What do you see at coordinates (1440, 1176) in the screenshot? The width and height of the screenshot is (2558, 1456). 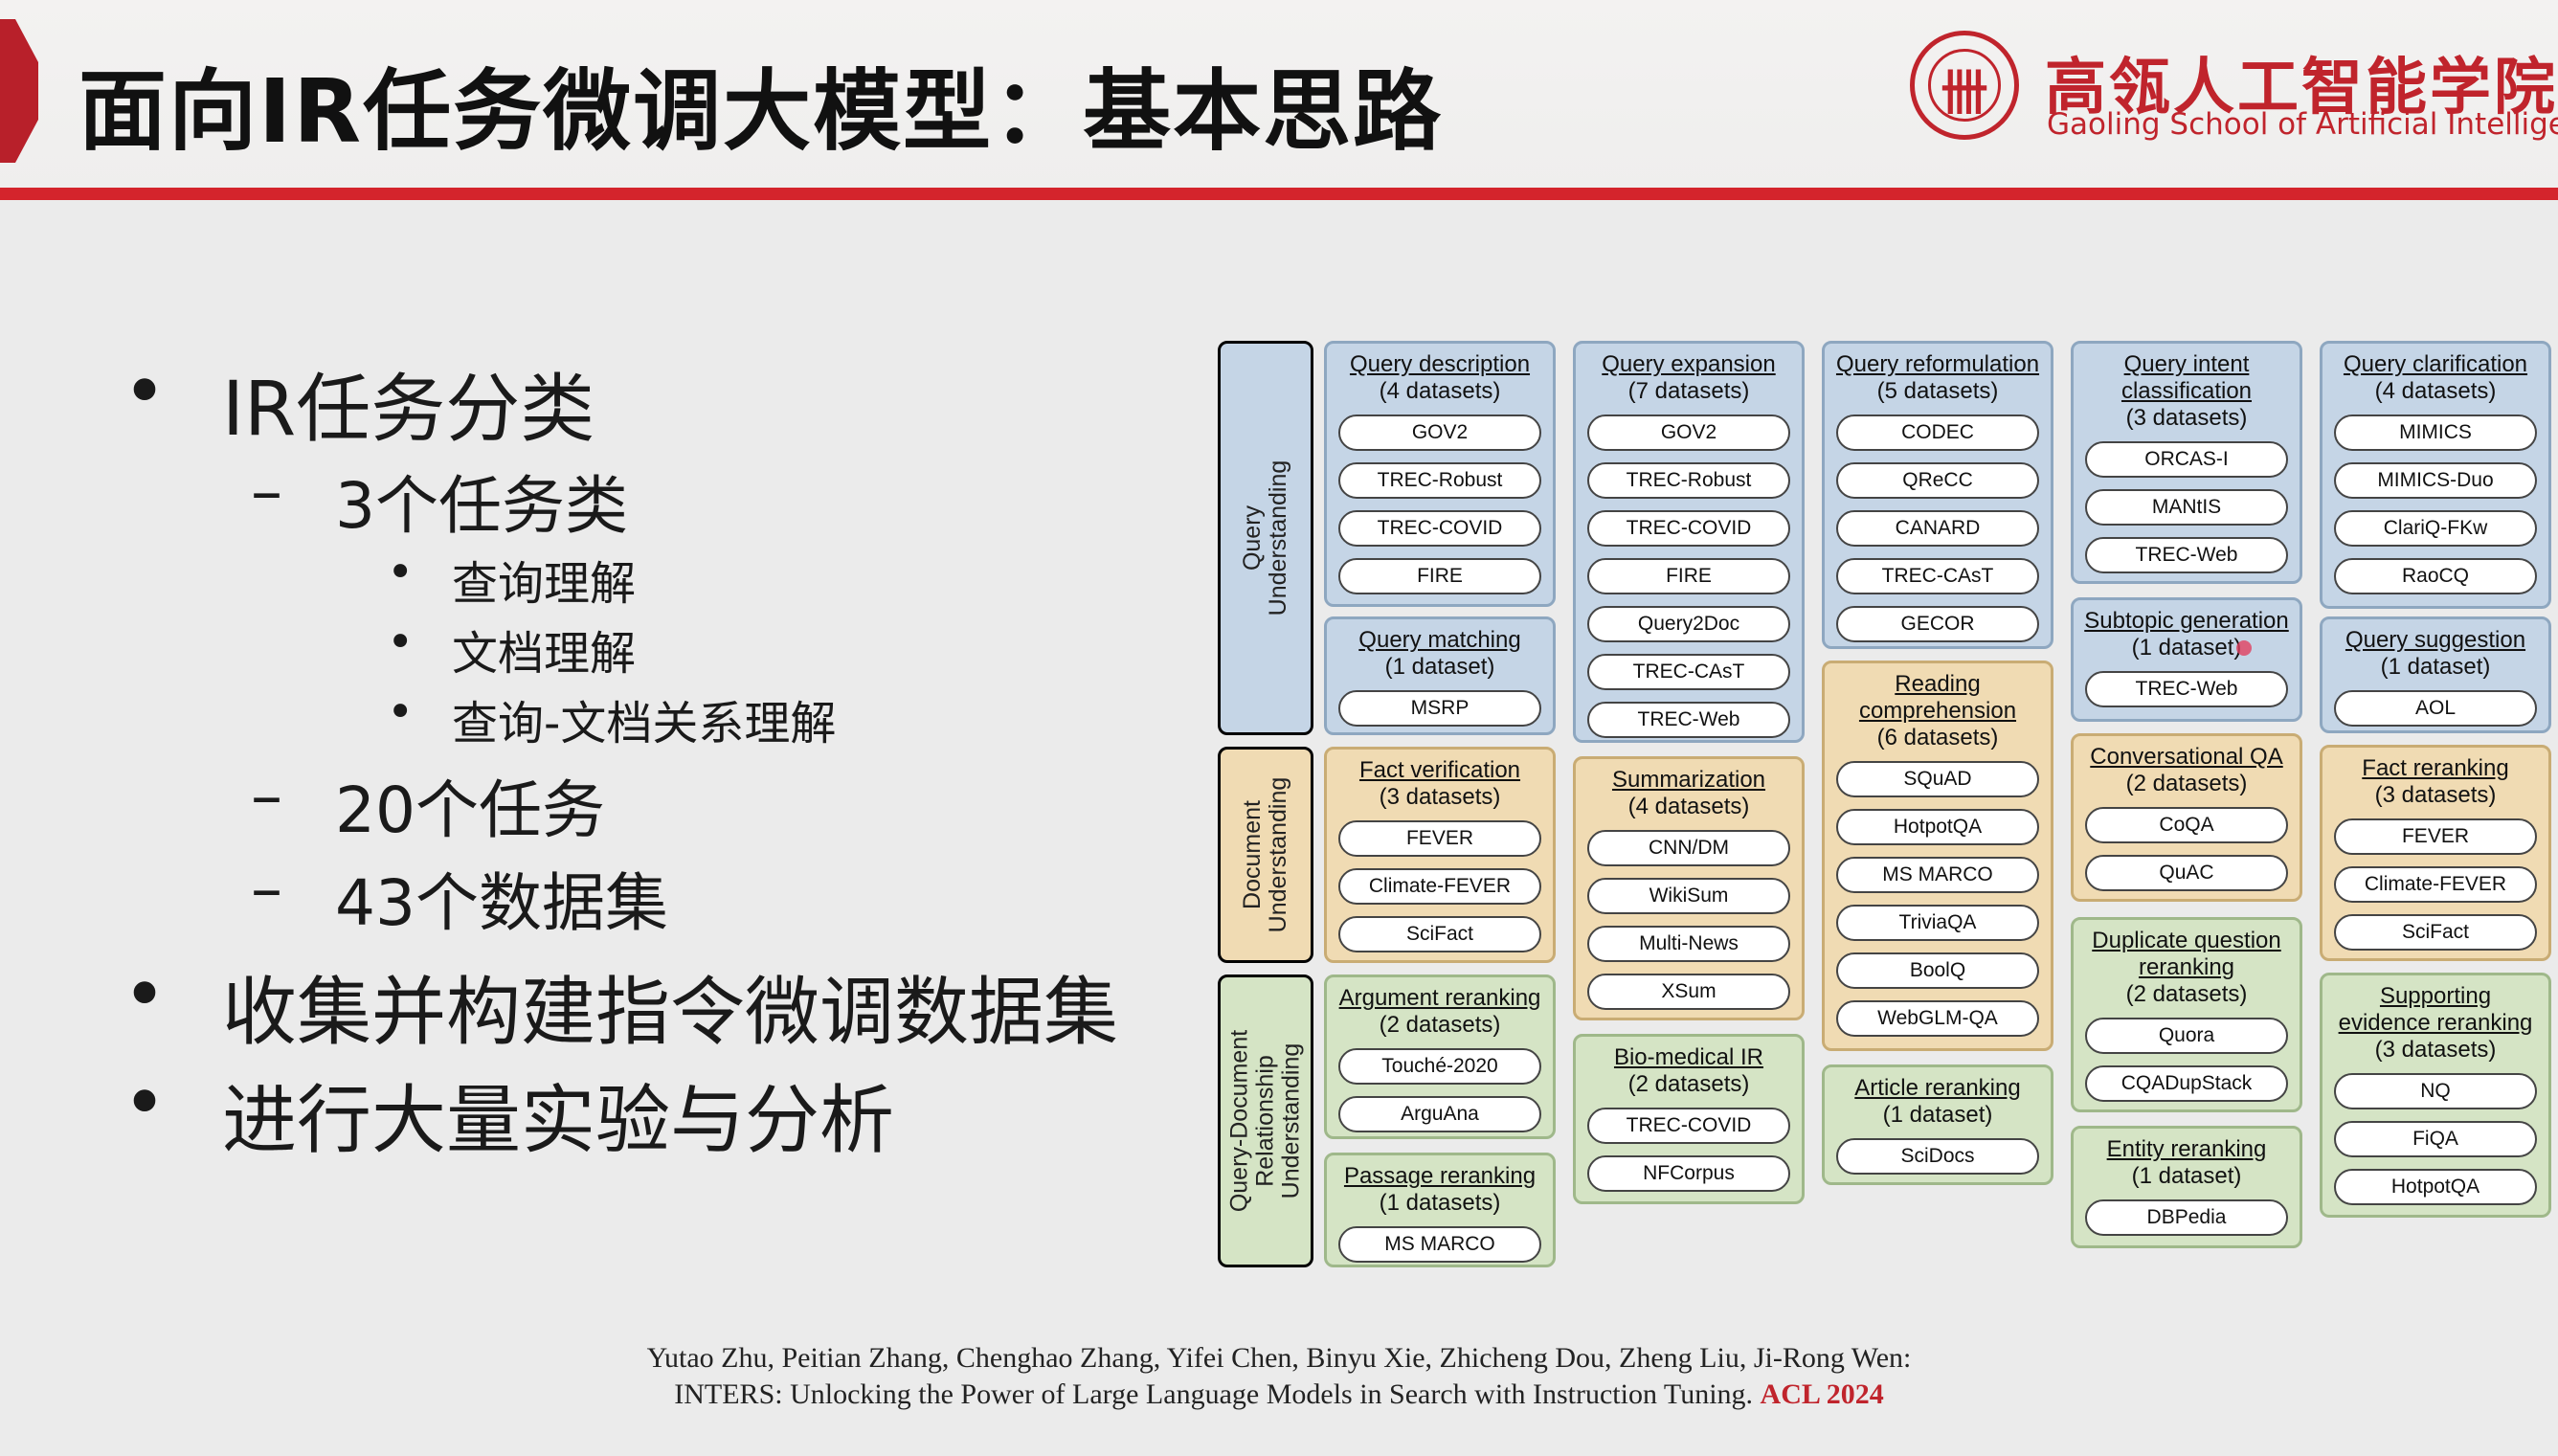 I see `task-title-line: Passage reranking` at bounding box center [1440, 1176].